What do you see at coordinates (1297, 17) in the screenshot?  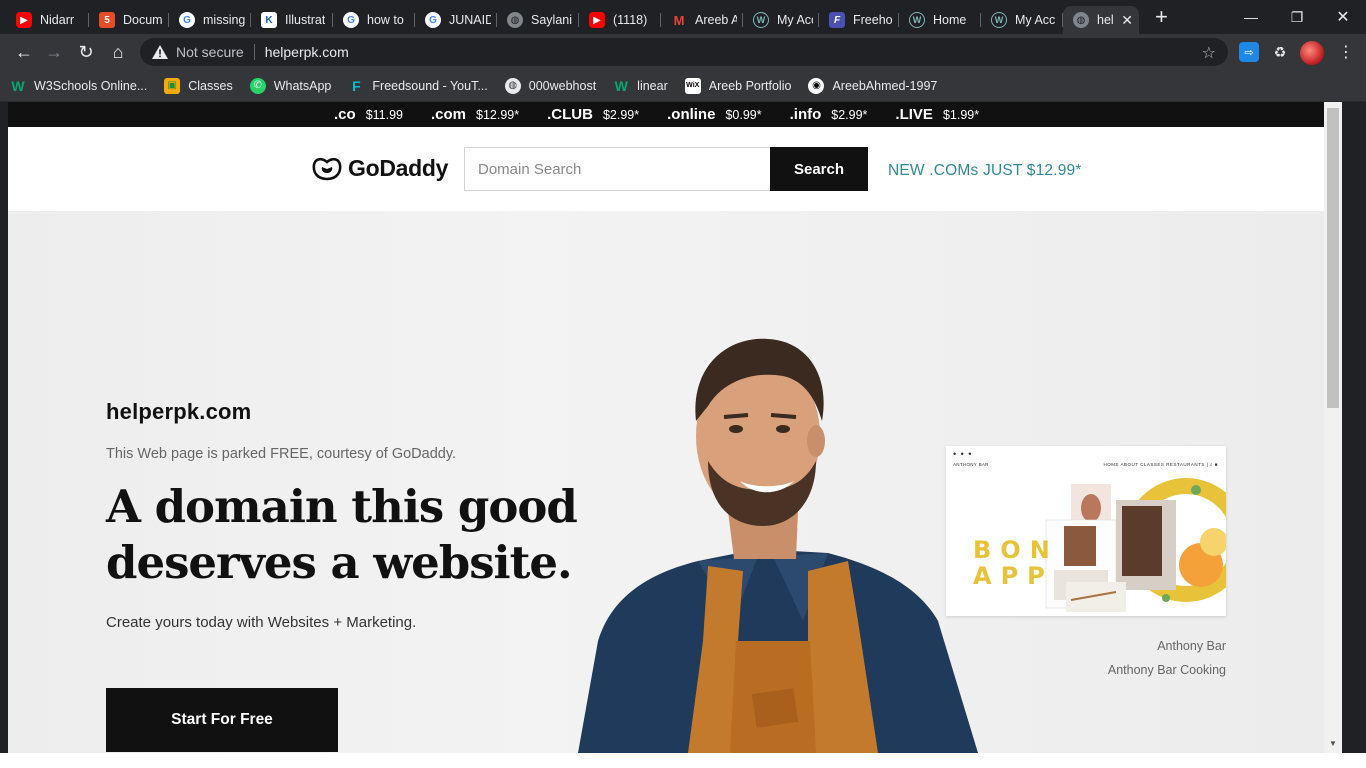 I see `restore-button: ❐` at bounding box center [1297, 17].